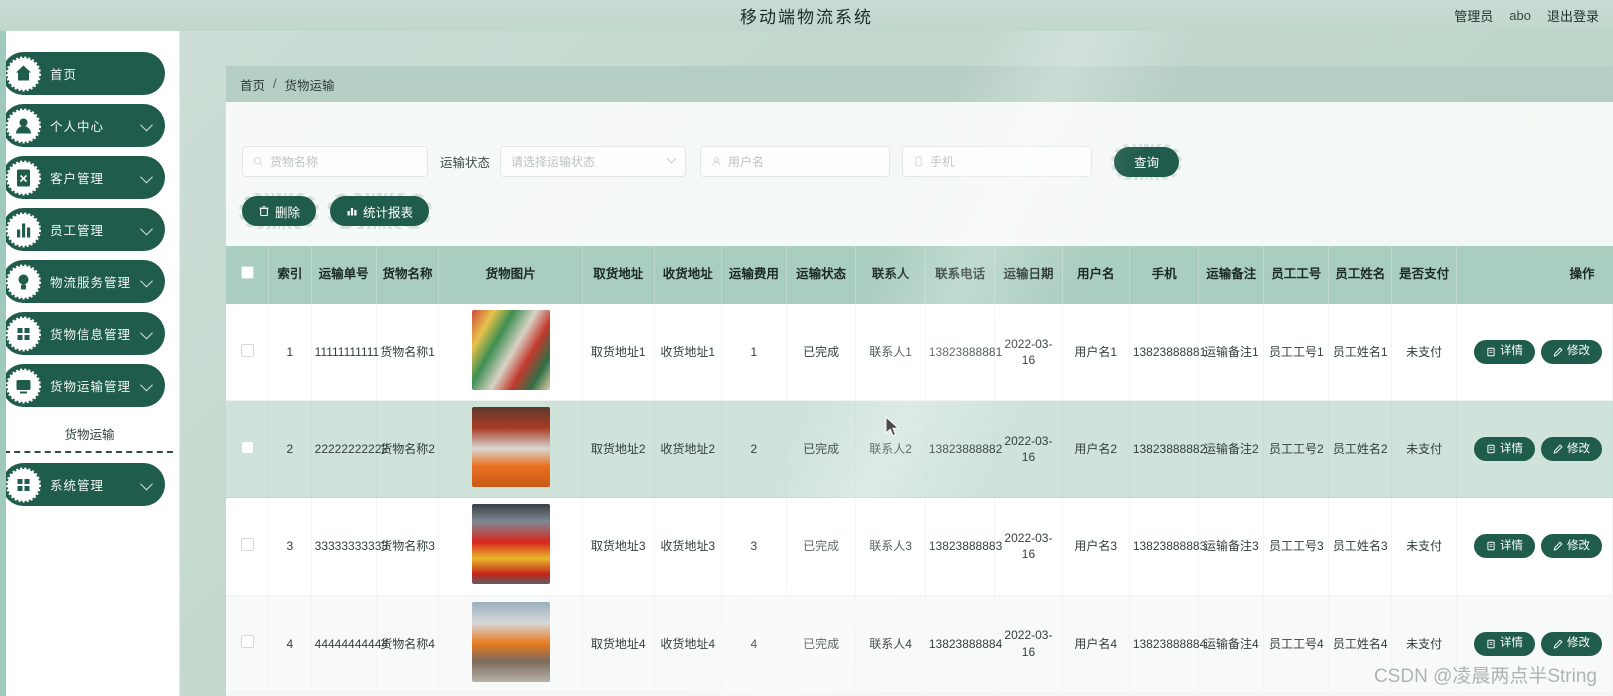  What do you see at coordinates (335, 161) in the screenshot?
I see `cargo-name-input: 货物名称` at bounding box center [335, 161].